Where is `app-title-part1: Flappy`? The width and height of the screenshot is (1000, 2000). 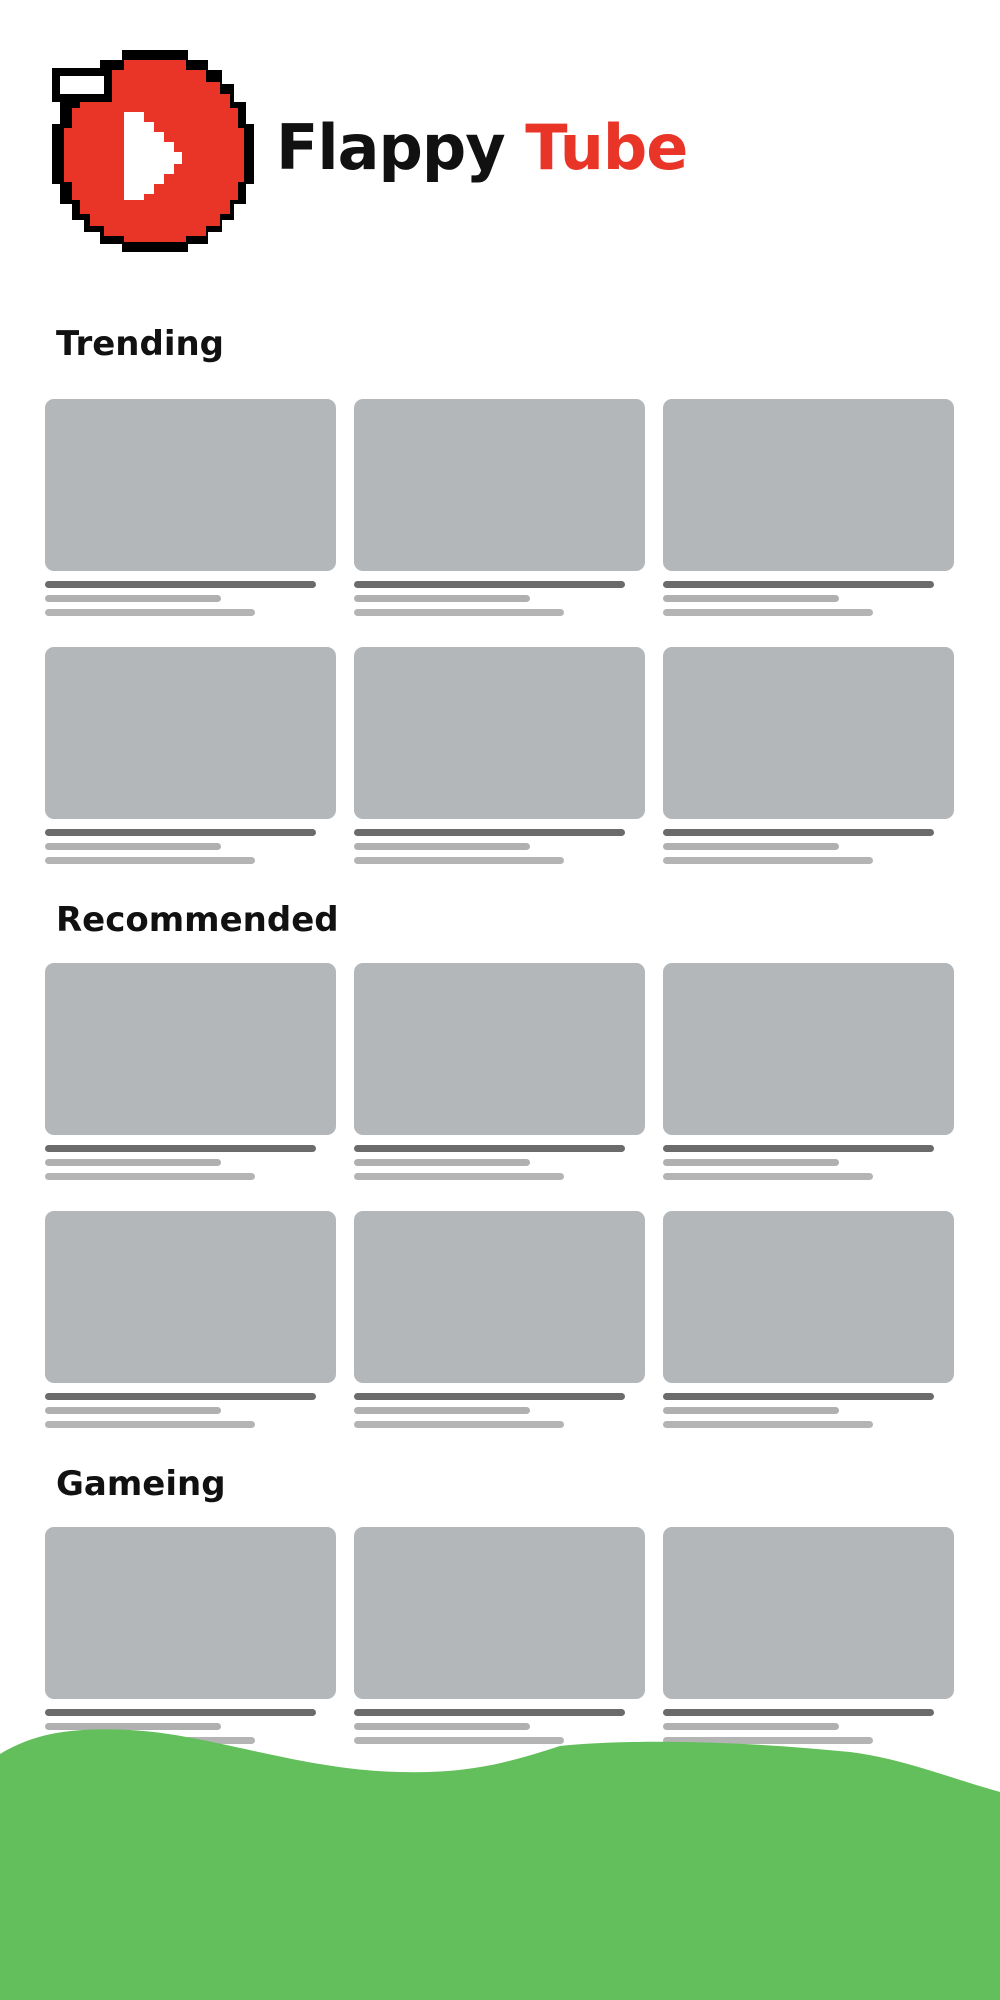 app-title-part1: Flappy is located at coordinates (391, 147).